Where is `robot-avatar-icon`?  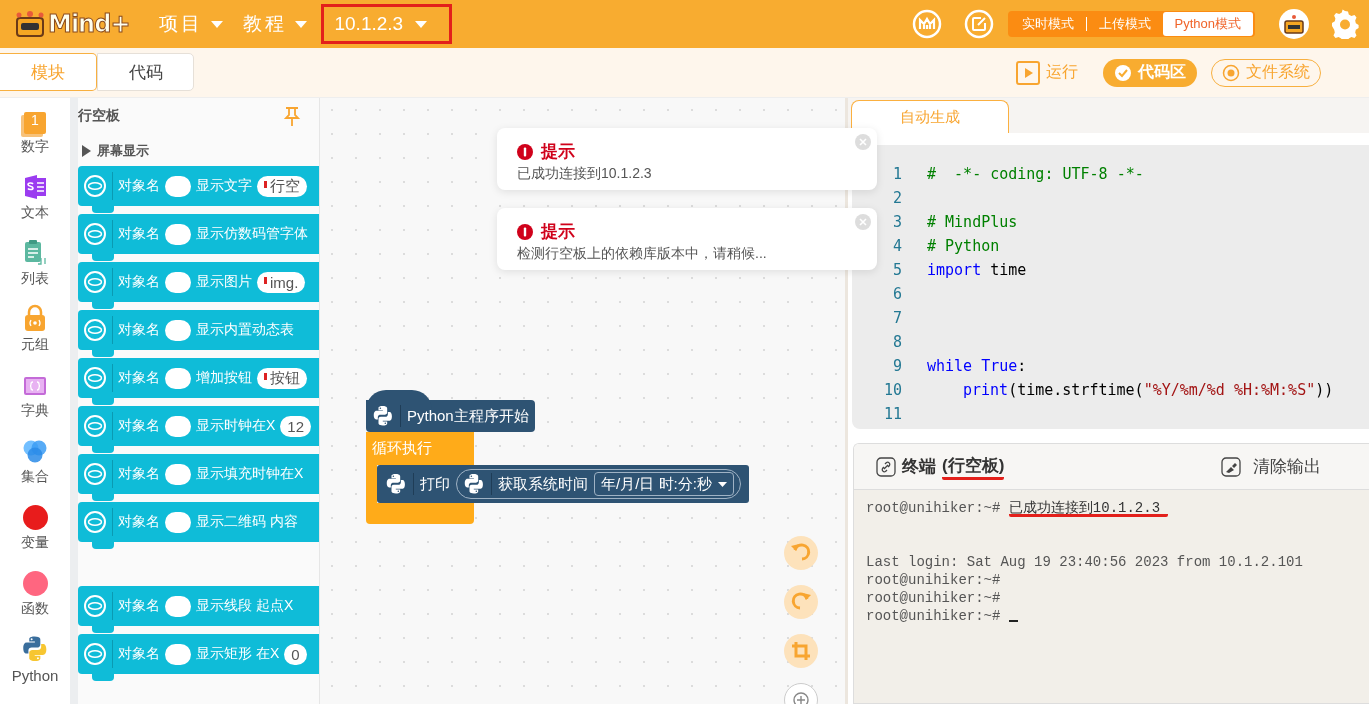
robot-avatar-icon is located at coordinates (1294, 24).